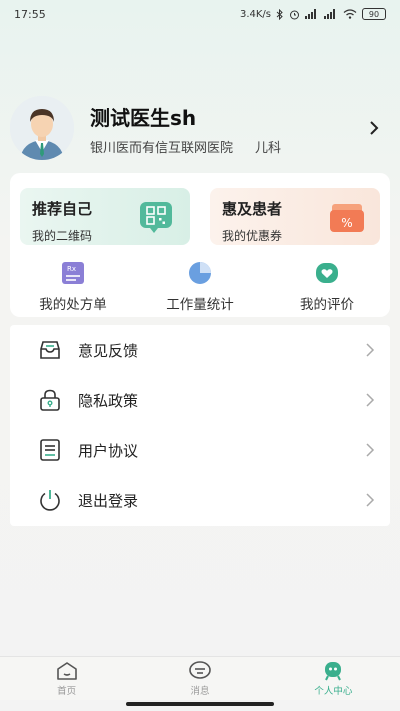  Describe the element at coordinates (333, 670) in the screenshot. I see `profile-icon` at that location.